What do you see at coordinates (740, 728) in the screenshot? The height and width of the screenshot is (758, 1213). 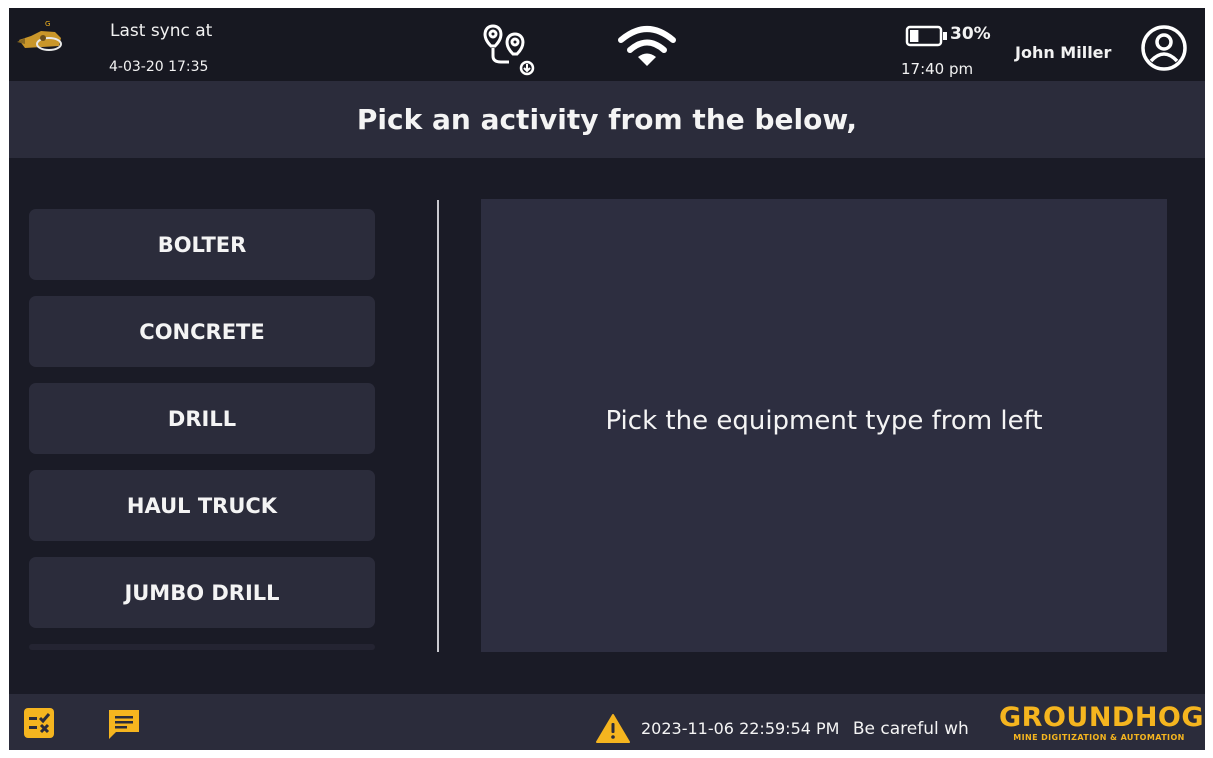 I see `alert-timestamp: 2023-11-06 22:59:54 PM` at bounding box center [740, 728].